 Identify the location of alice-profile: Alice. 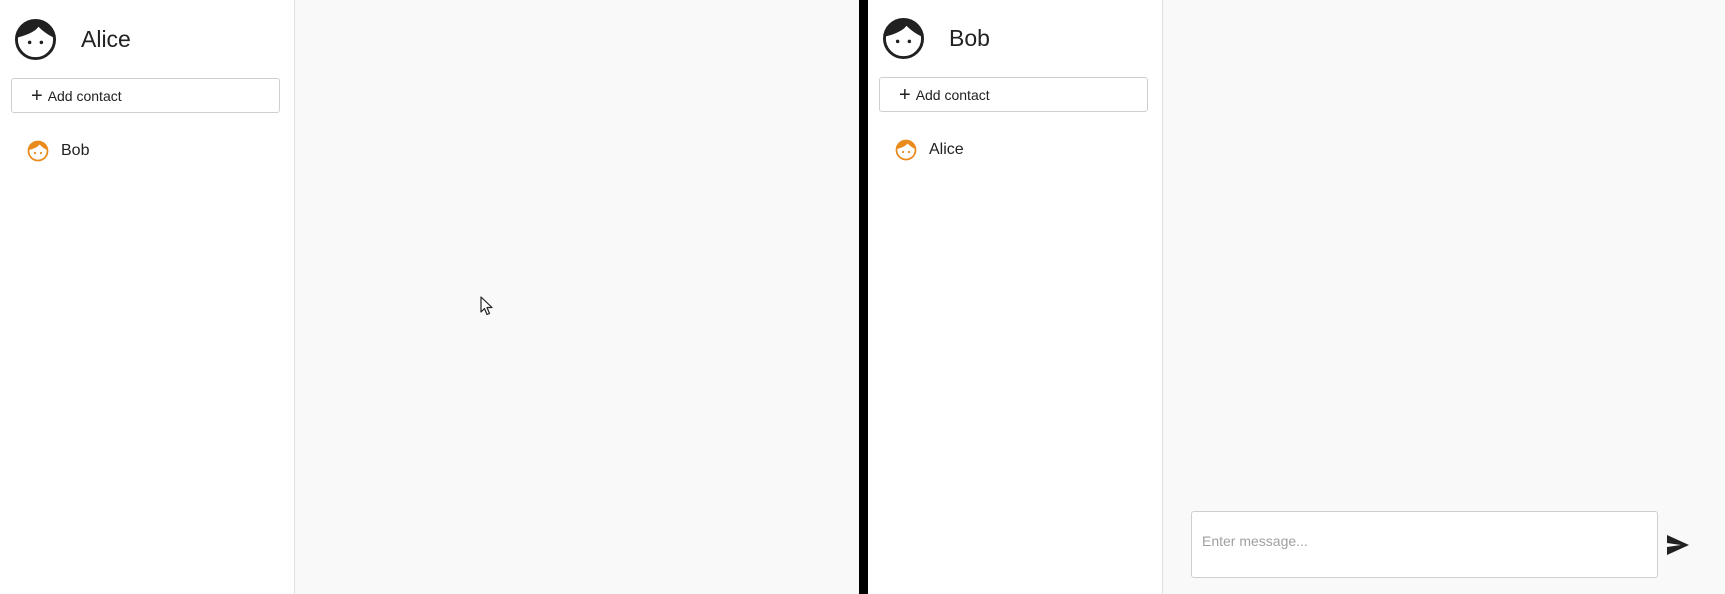
(147, 39).